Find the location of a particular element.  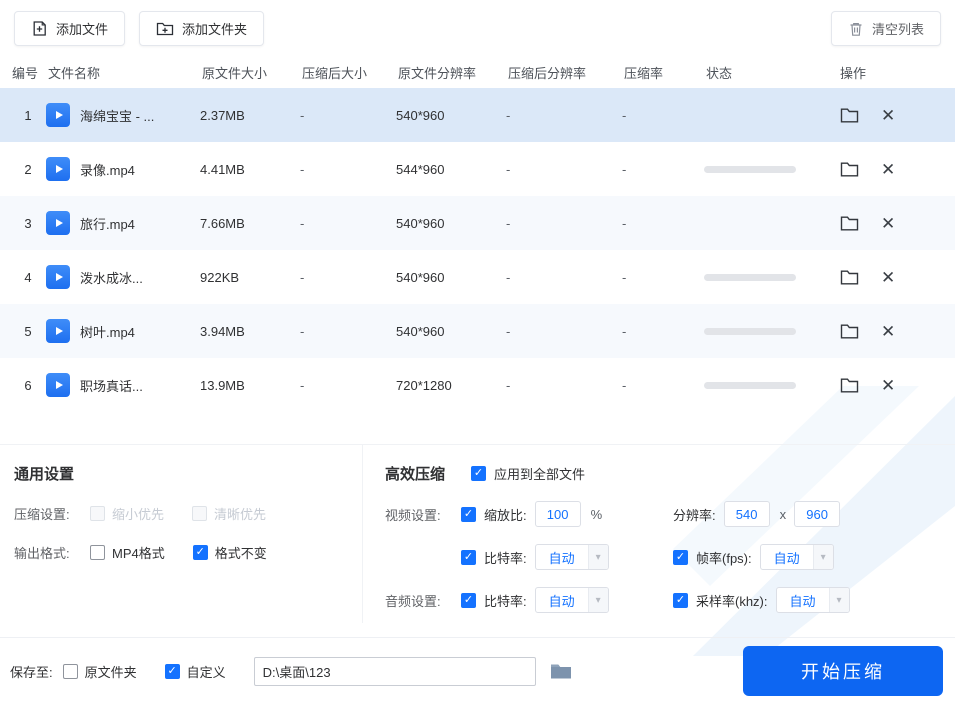

table-row: 6 职场真话... 13.9MB - 720*1280 - - ✕ is located at coordinates (477, 385).